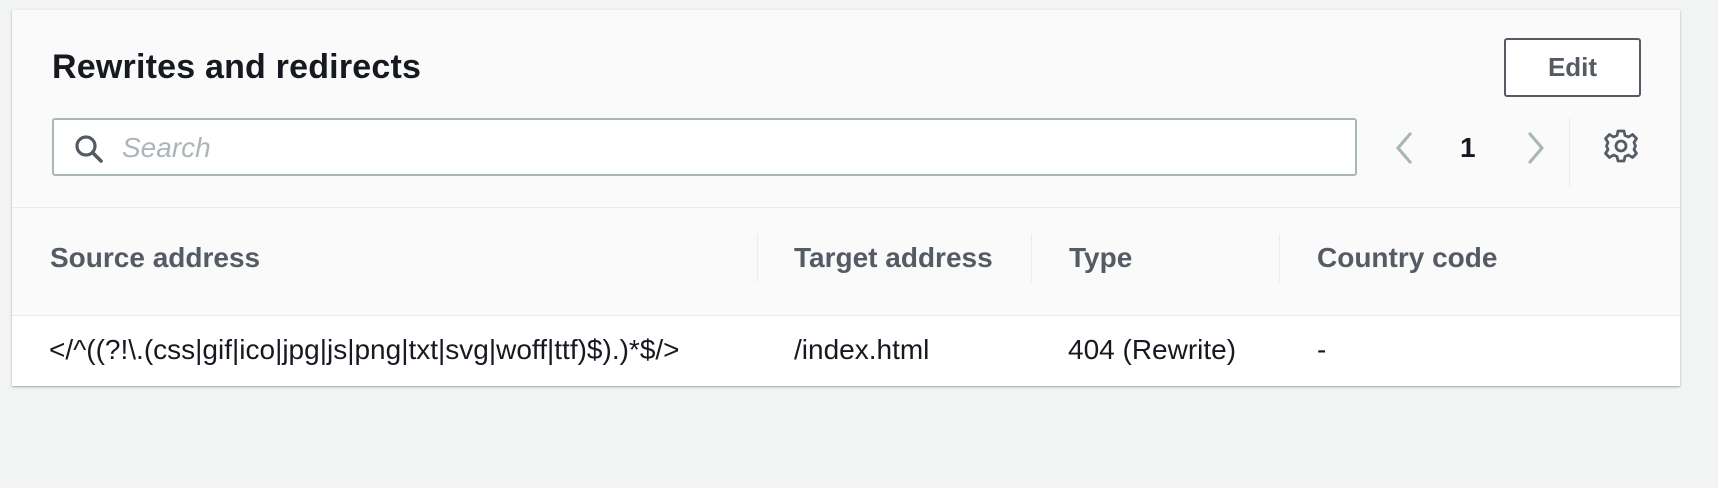  What do you see at coordinates (1535, 148) in the screenshot?
I see `chevron-right-icon` at bounding box center [1535, 148].